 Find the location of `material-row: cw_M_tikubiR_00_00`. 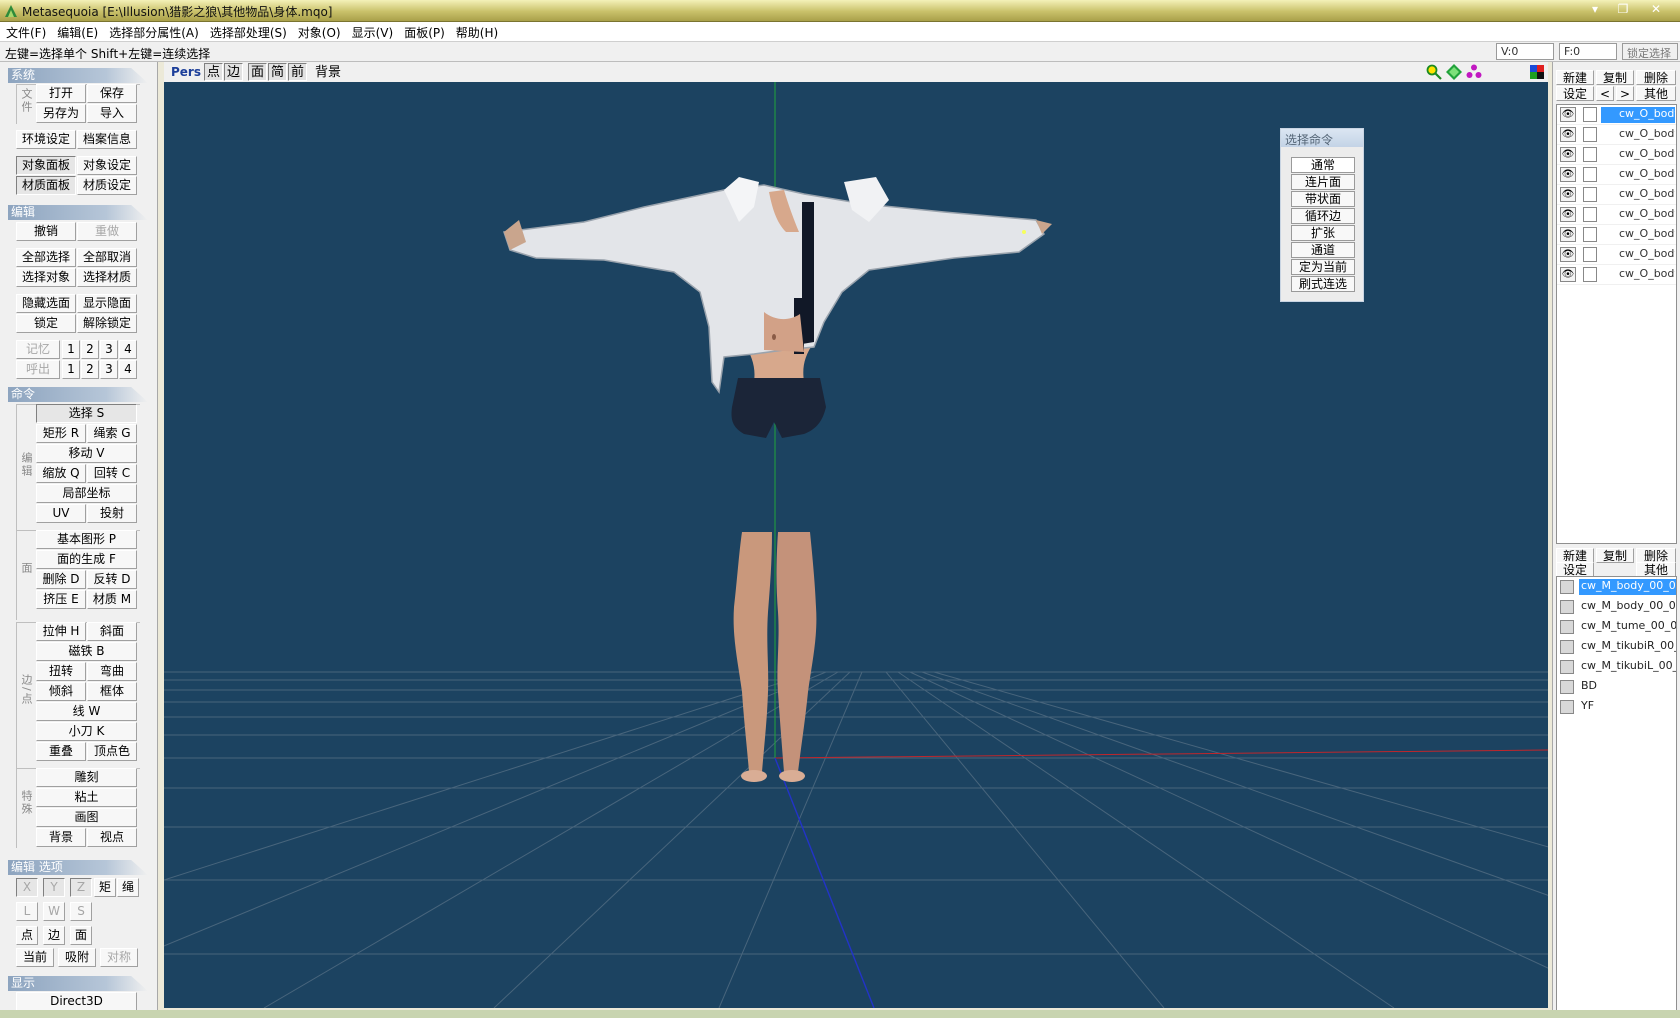

material-row: cw_M_tikubiR_00_00 is located at coordinates (1616, 647).